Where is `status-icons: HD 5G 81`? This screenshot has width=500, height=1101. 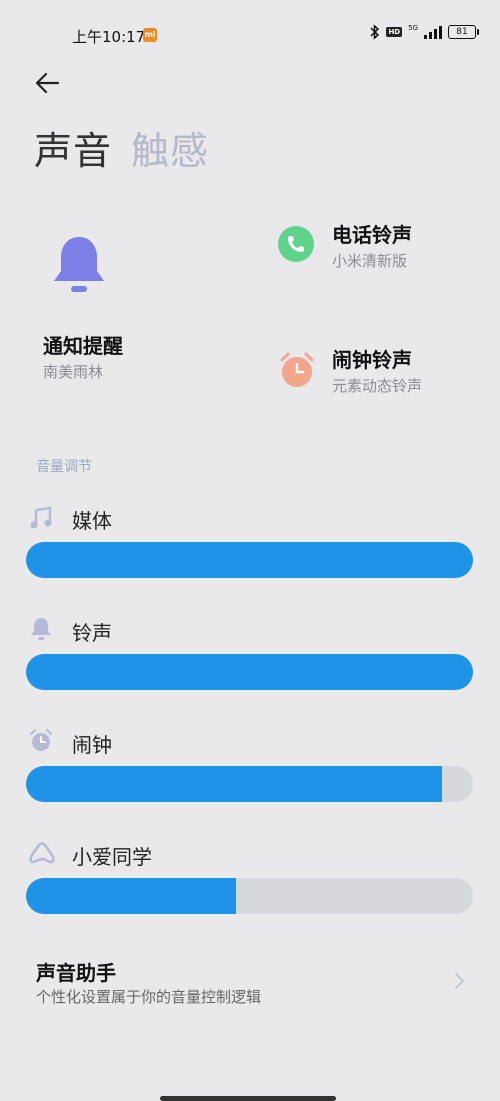 status-icons: HD 5G 81 is located at coordinates (424, 31).